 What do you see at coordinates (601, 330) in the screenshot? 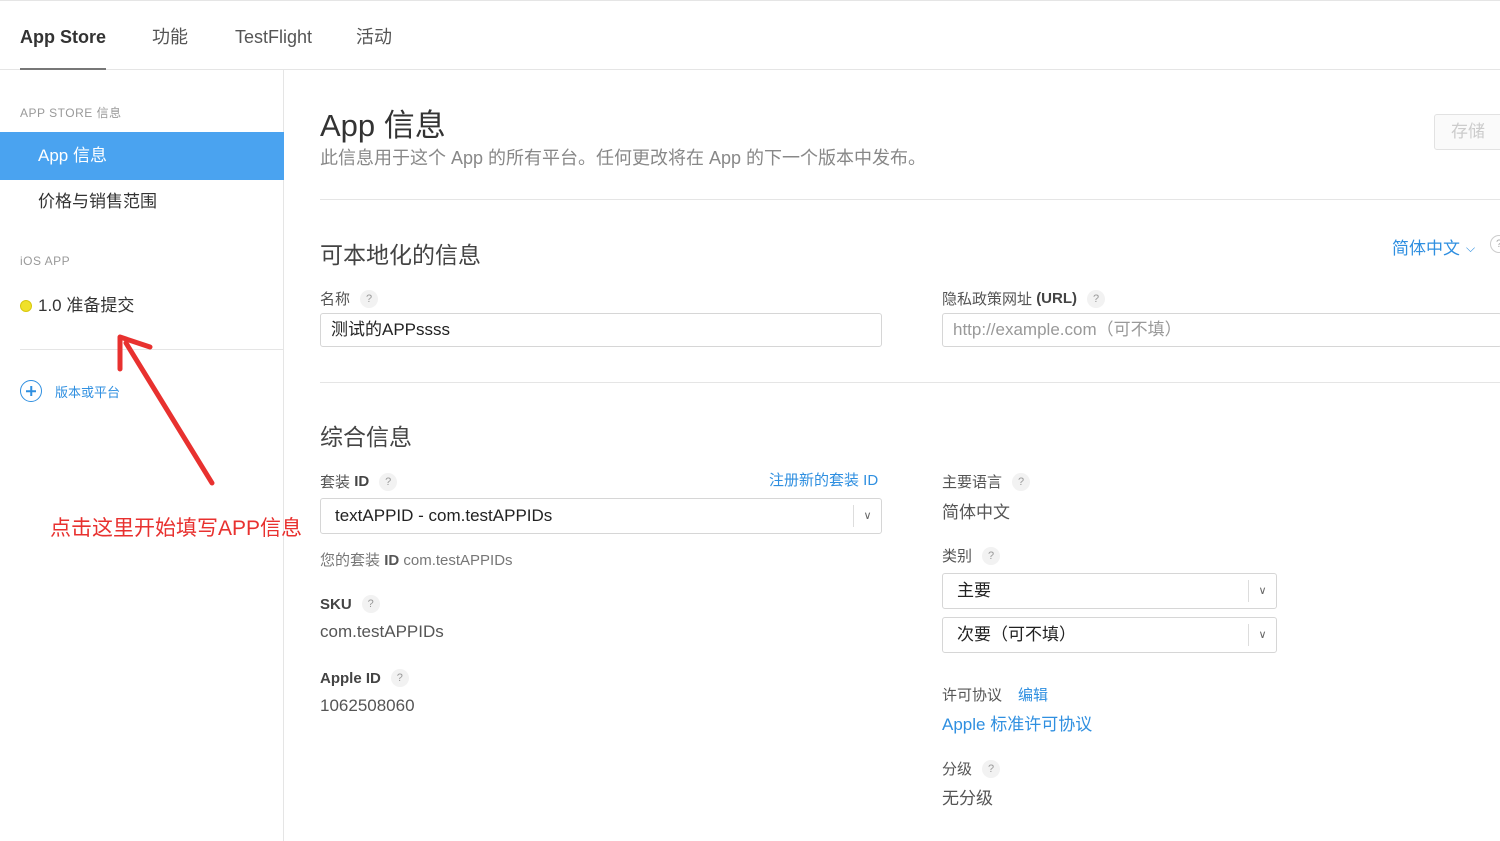
I see `name-input: 测试的APPssss` at bounding box center [601, 330].